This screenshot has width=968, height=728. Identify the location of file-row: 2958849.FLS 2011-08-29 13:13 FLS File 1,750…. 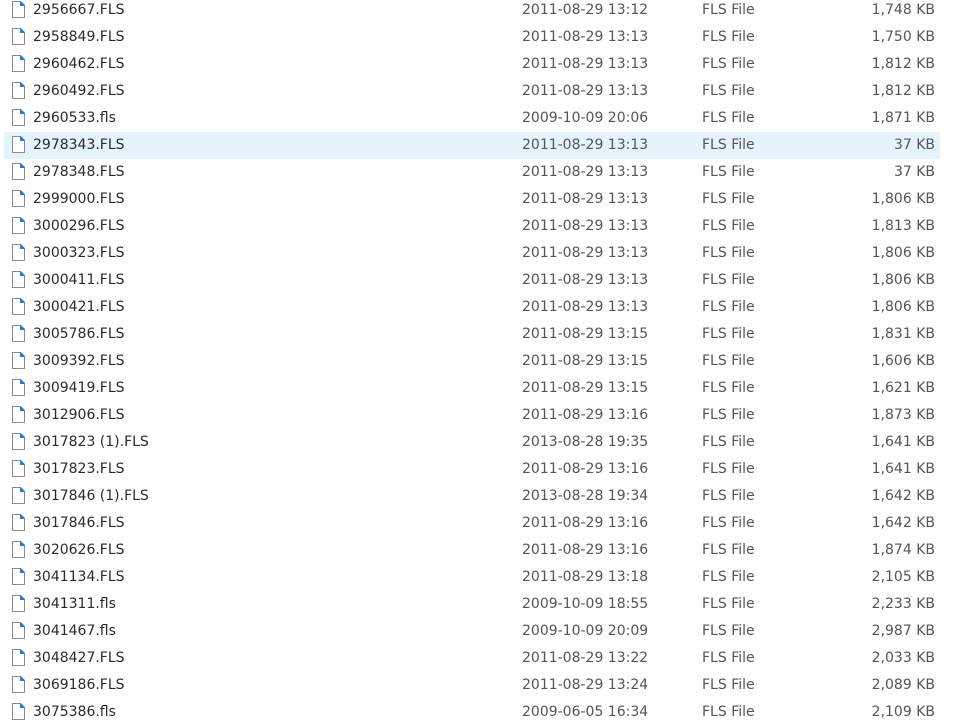
(472, 37).